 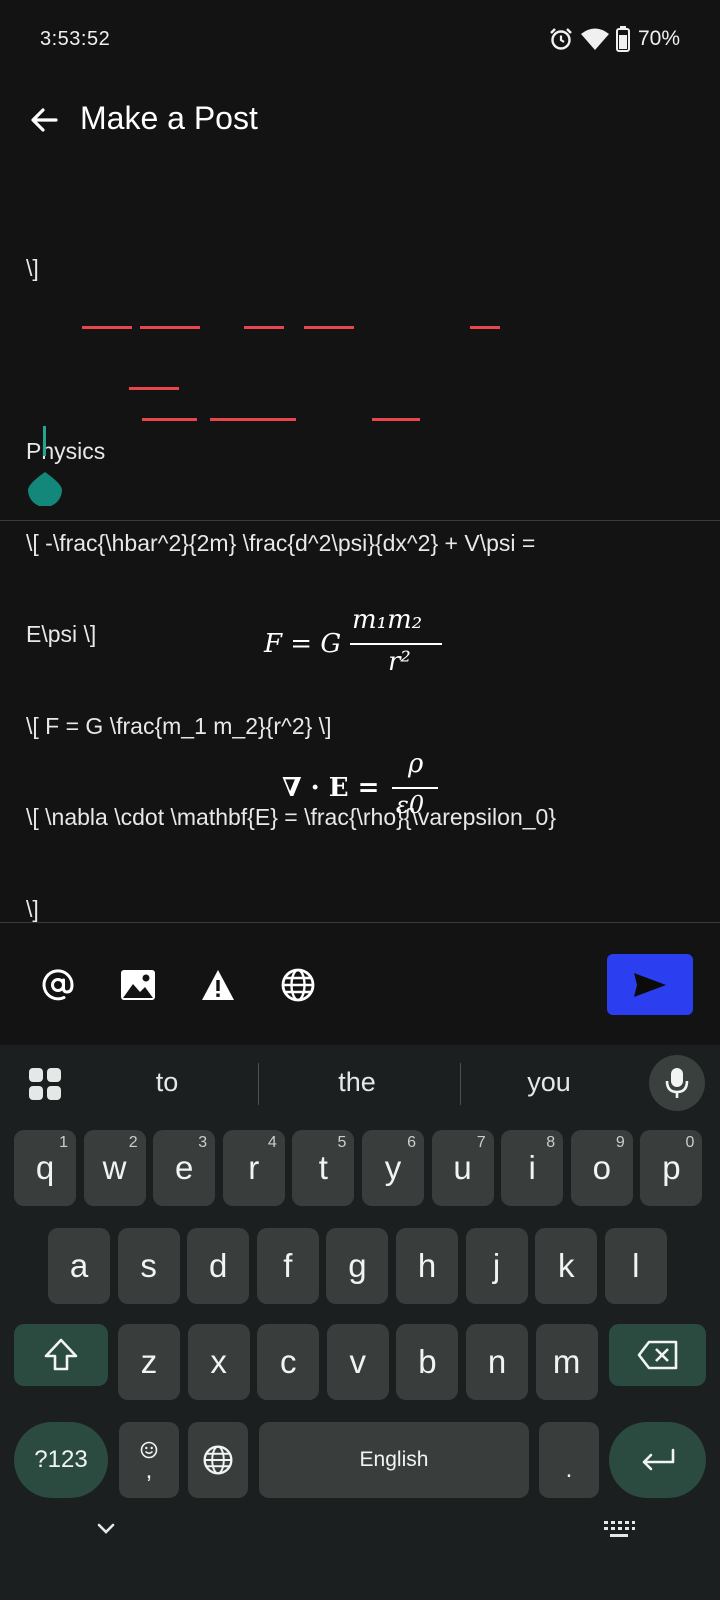 What do you see at coordinates (331, 788) in the screenshot?
I see `equation-lhs: ∇ · E =` at bounding box center [331, 788].